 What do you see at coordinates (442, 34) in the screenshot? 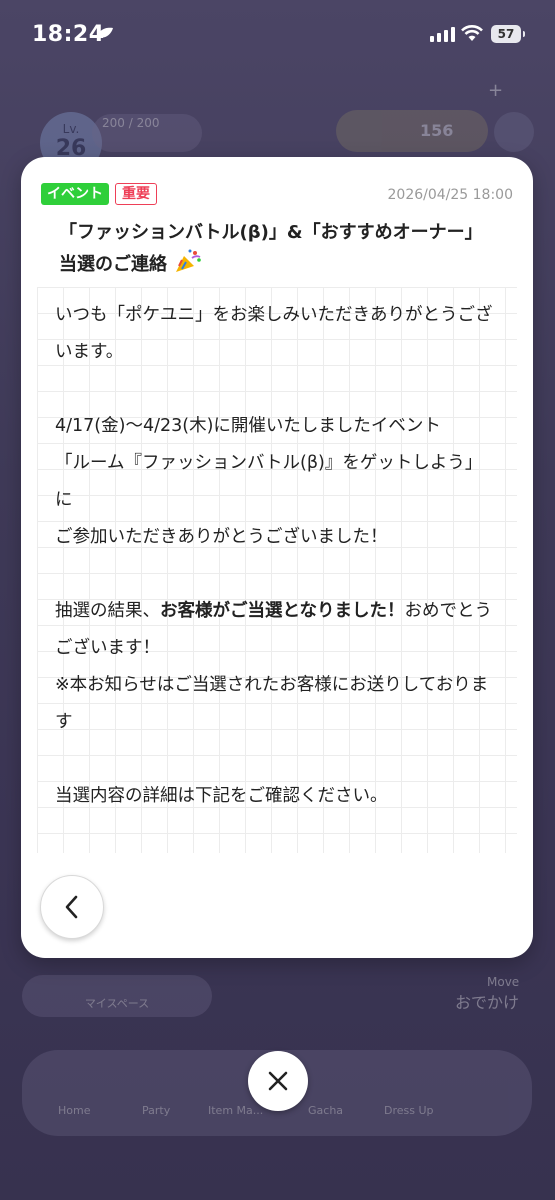
I see `signal-icon` at bounding box center [442, 34].